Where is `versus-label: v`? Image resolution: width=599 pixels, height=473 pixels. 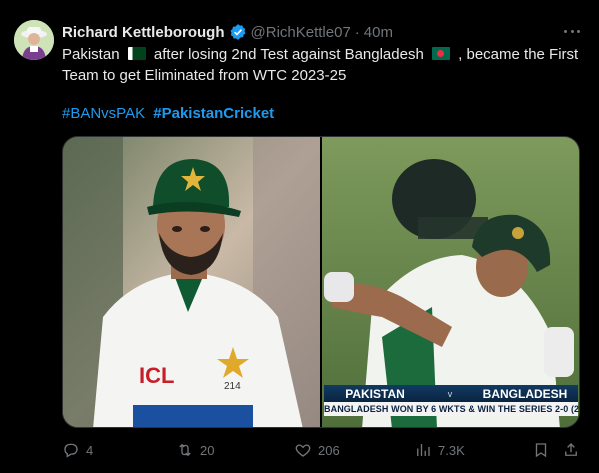 versus-label: v is located at coordinates (450, 393).